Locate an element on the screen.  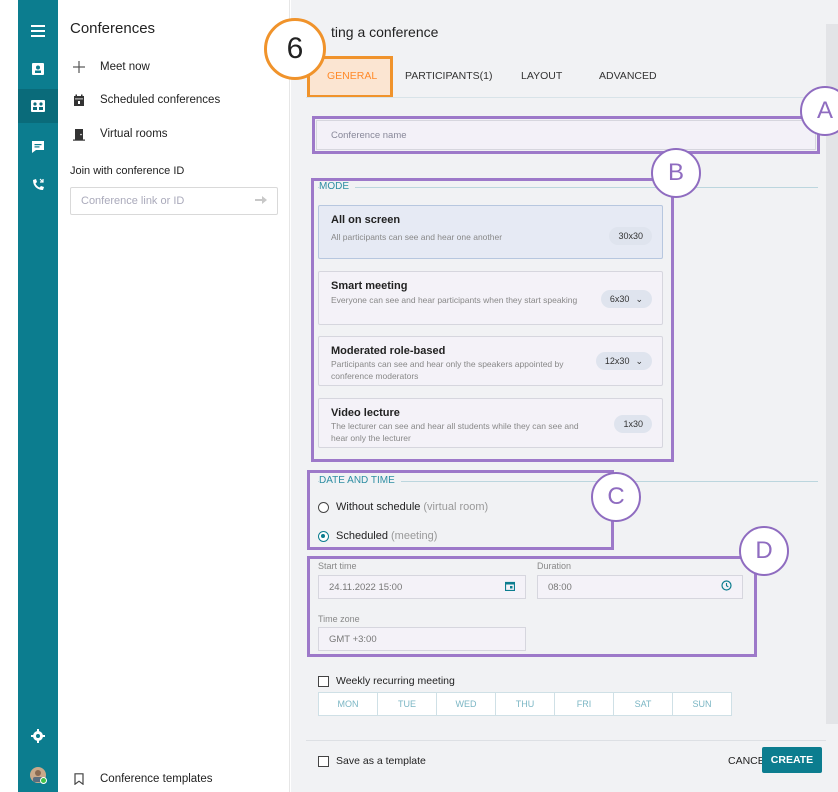
calendar-icon is located at coordinates (79, 100).